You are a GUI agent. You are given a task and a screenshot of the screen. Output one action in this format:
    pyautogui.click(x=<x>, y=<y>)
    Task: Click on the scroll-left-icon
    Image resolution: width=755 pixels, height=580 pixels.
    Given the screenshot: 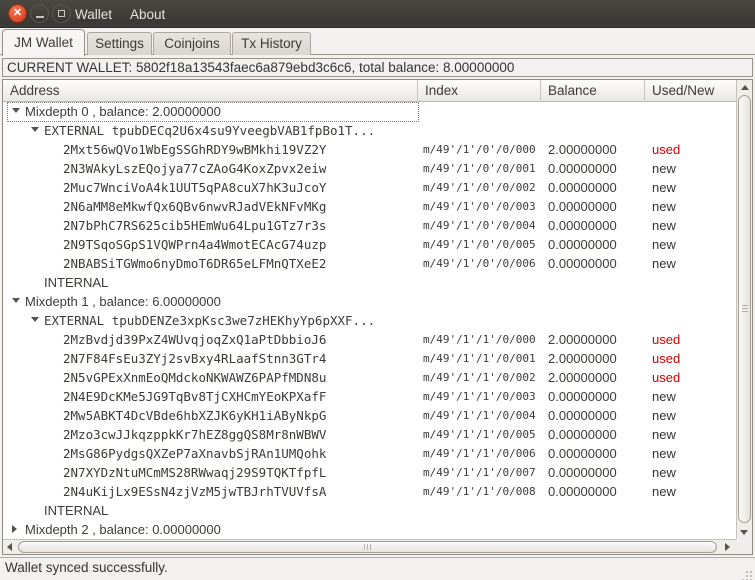 What is the action you would take?
    pyautogui.click(x=9, y=547)
    